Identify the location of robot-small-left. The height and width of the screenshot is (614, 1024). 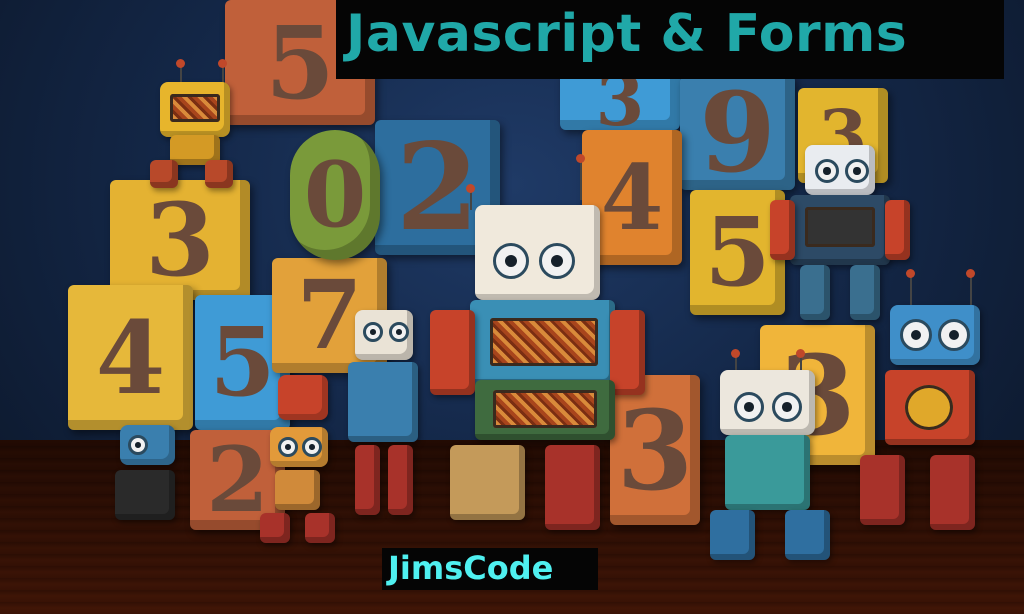
(145, 475).